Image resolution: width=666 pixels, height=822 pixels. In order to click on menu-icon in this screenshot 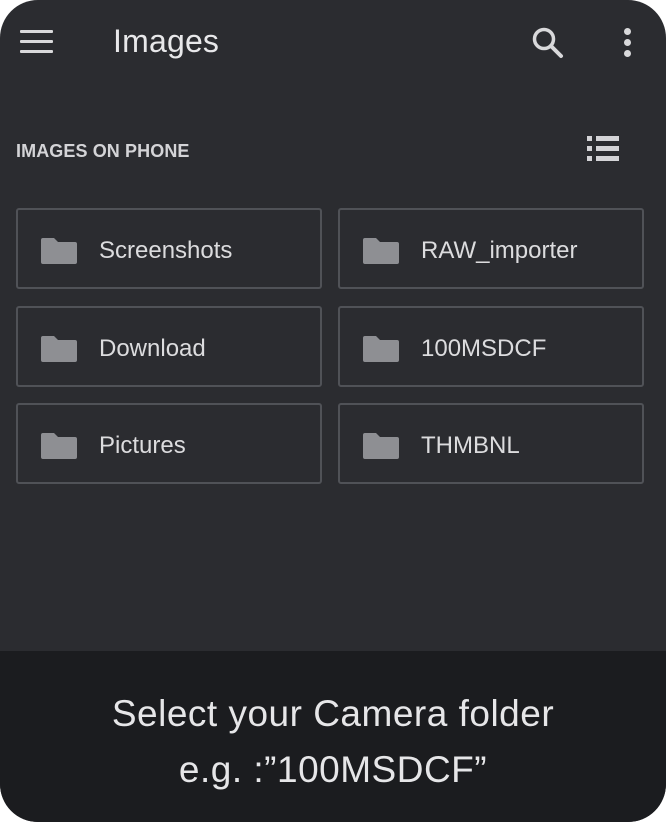, I will do `click(36, 42)`.